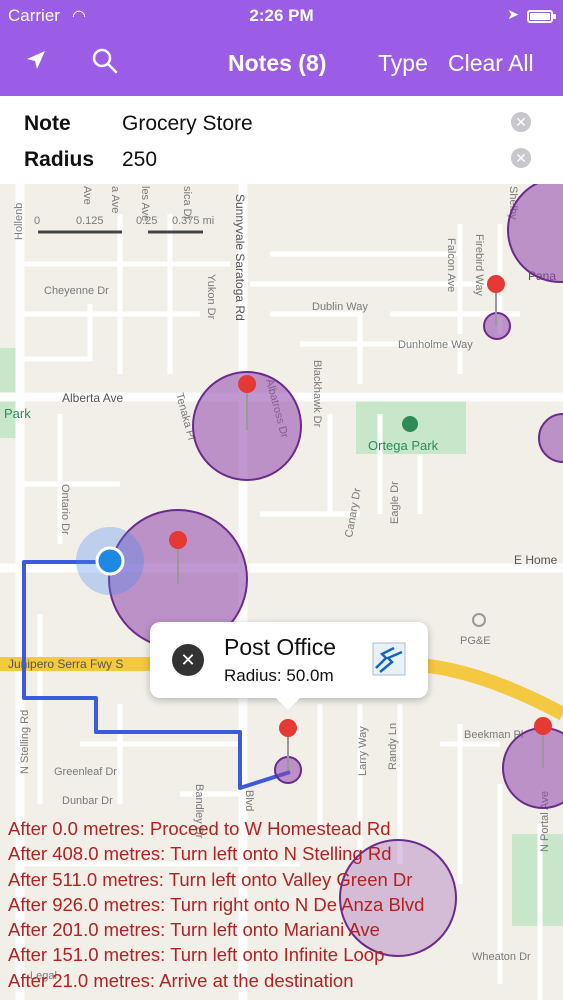  I want to click on note-input, so click(302, 124).